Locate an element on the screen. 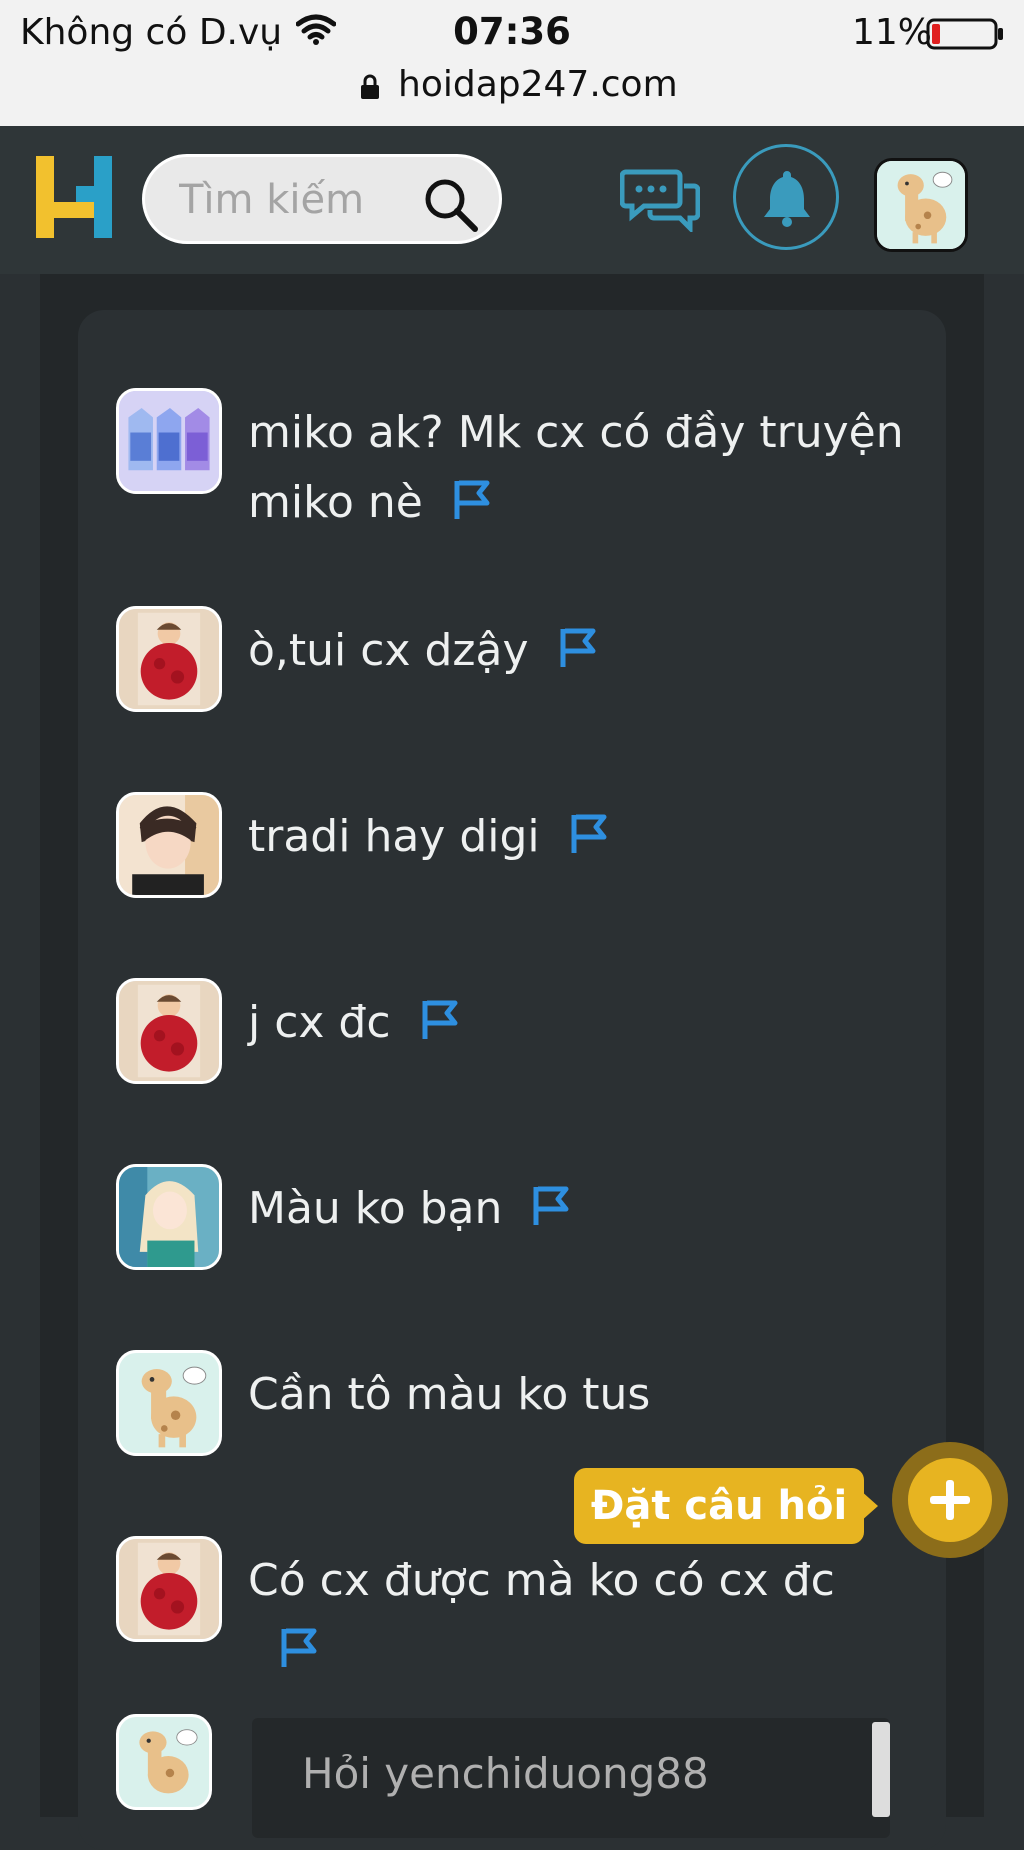 The height and width of the screenshot is (1850, 1024). url-label: hoidap247.com is located at coordinates (538, 84).